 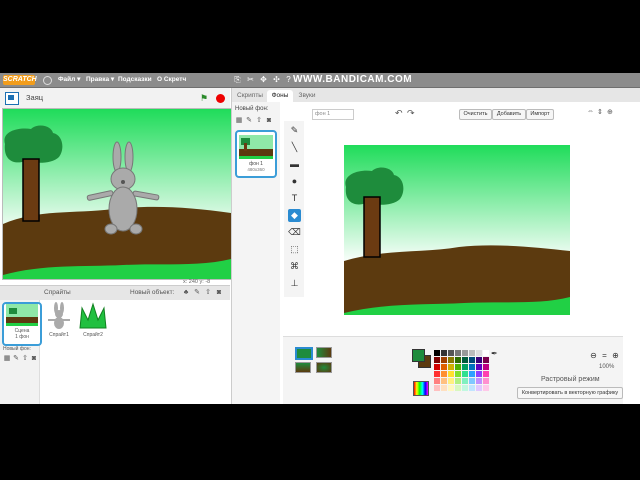 I want to click on convert-to-vector-button: Конвертировать в векторную графику, so click(x=570, y=393).